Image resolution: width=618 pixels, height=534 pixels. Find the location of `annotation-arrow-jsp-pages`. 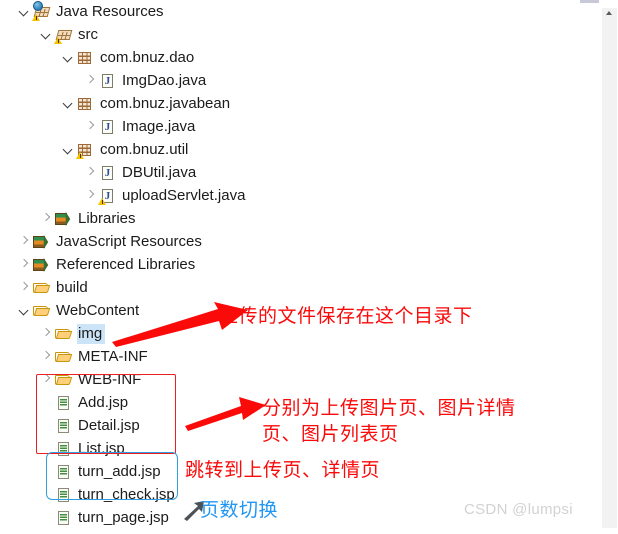

annotation-arrow-jsp-pages is located at coordinates (225, 414).